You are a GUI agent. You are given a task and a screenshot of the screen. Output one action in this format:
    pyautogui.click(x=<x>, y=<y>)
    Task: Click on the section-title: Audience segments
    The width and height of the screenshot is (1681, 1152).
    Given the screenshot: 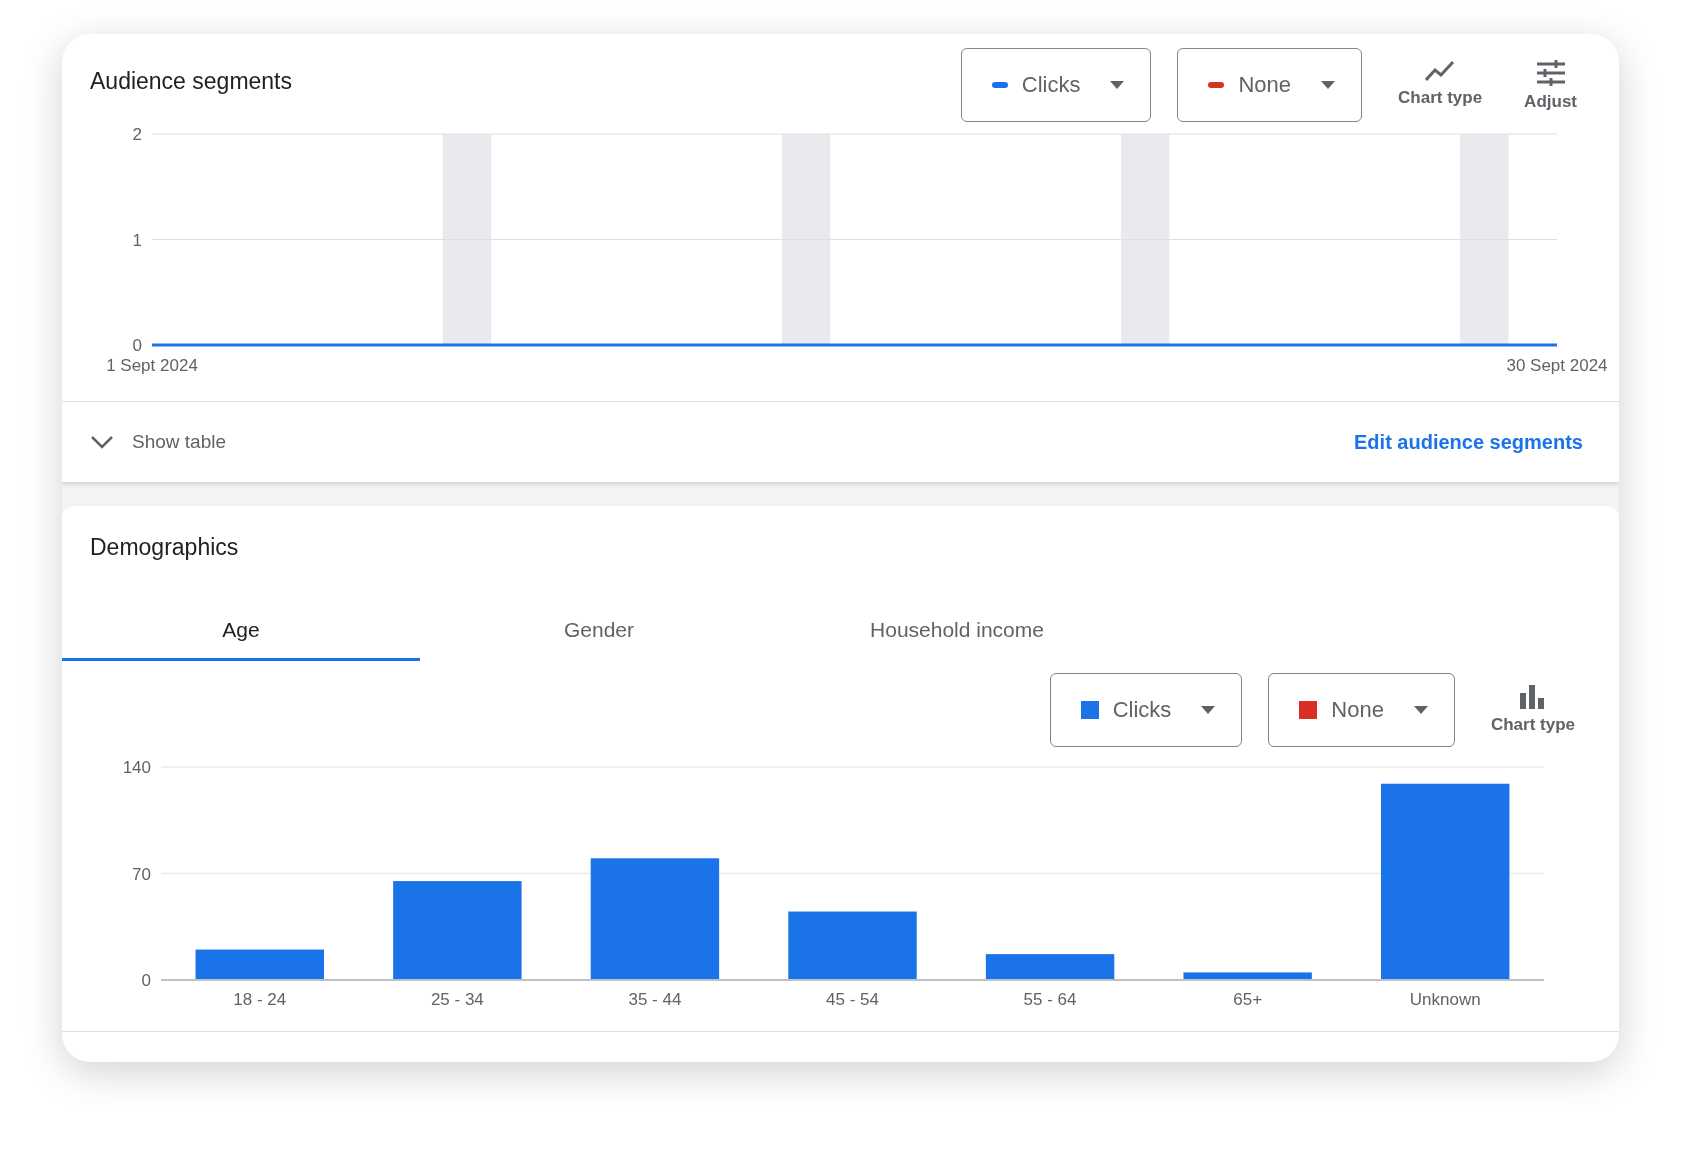 What is the action you would take?
    pyautogui.click(x=191, y=81)
    